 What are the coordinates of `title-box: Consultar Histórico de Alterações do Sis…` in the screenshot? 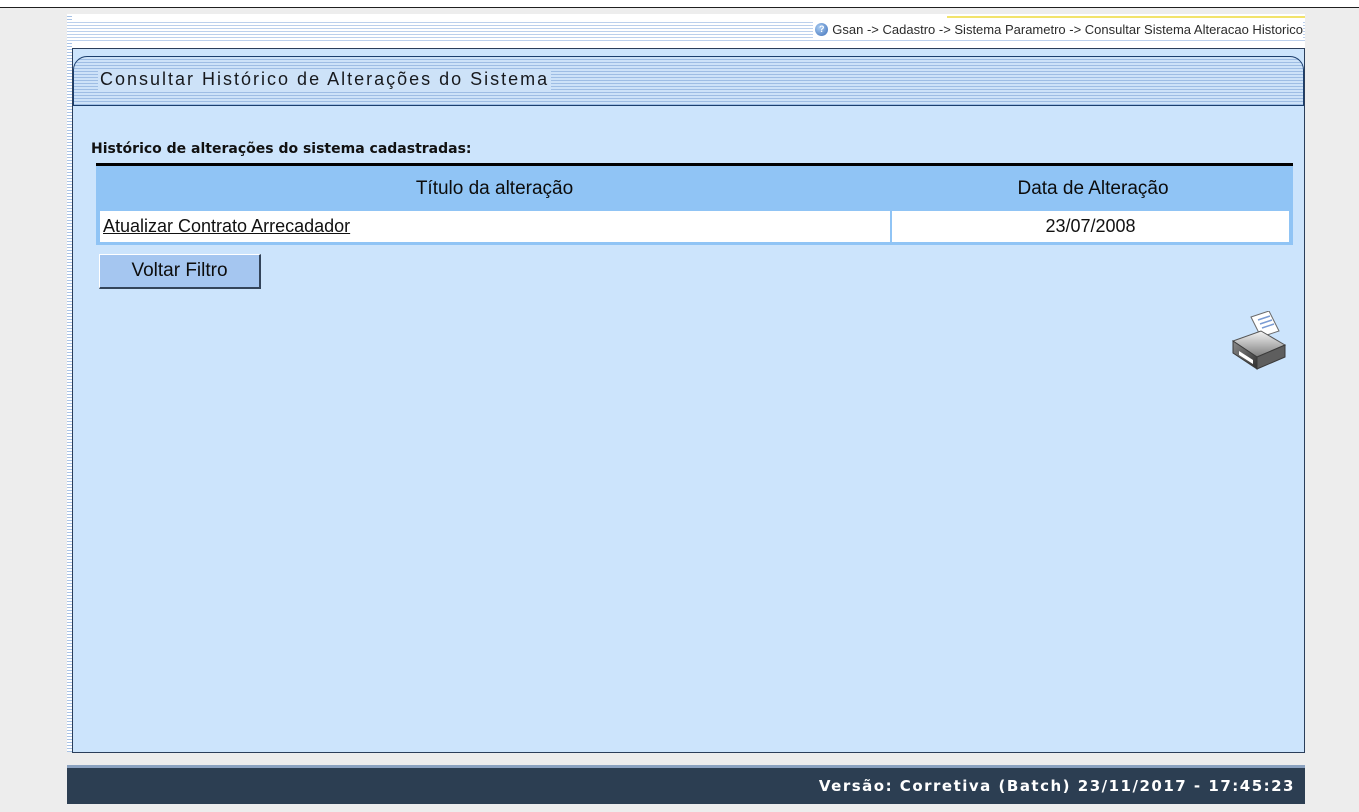 It's located at (688, 81).